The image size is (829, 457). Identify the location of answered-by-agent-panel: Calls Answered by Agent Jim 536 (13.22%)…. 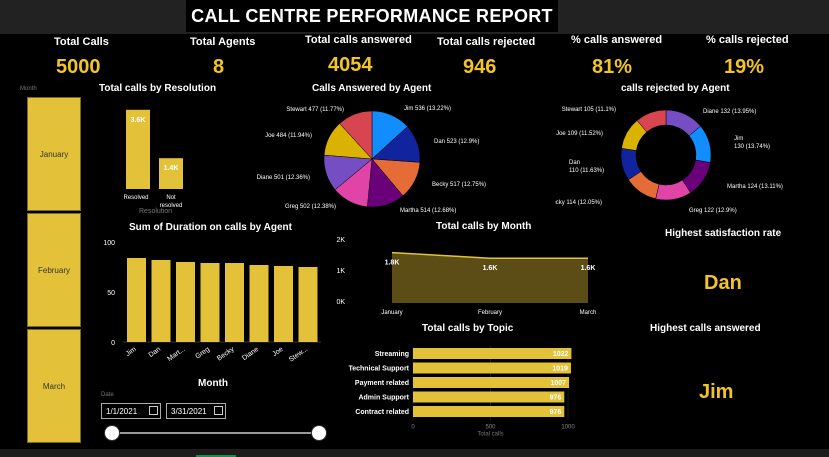
(401, 150).